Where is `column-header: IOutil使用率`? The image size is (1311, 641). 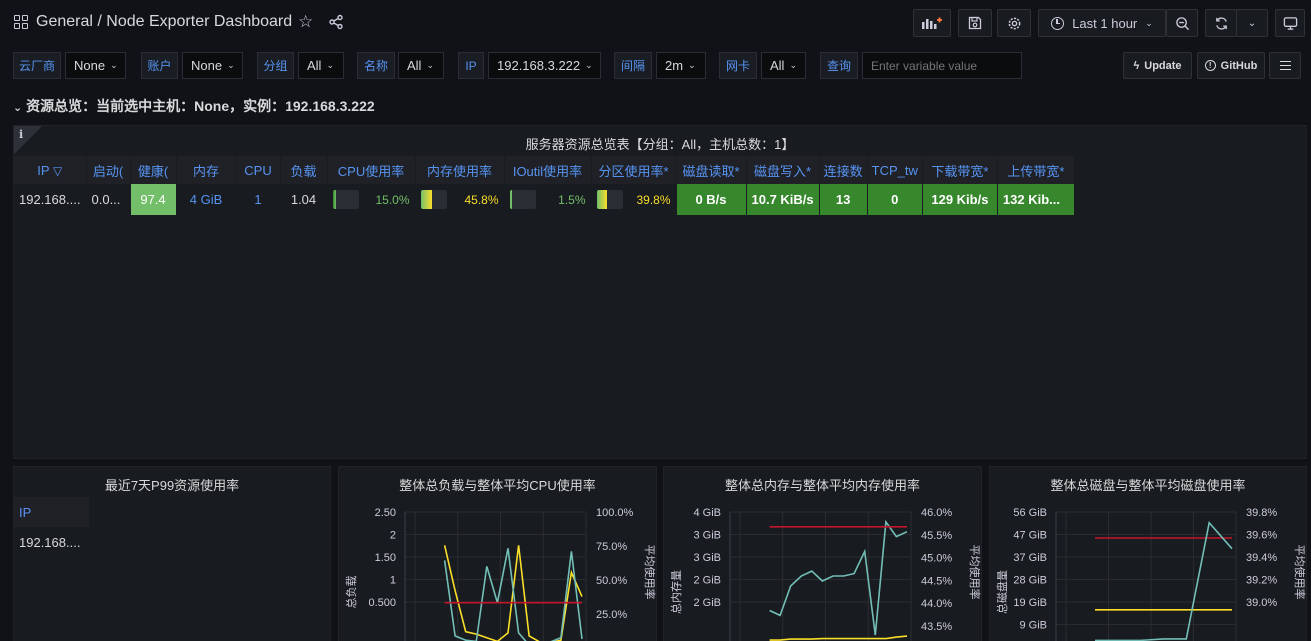
column-header: IOutil使用率 is located at coordinates (548, 170).